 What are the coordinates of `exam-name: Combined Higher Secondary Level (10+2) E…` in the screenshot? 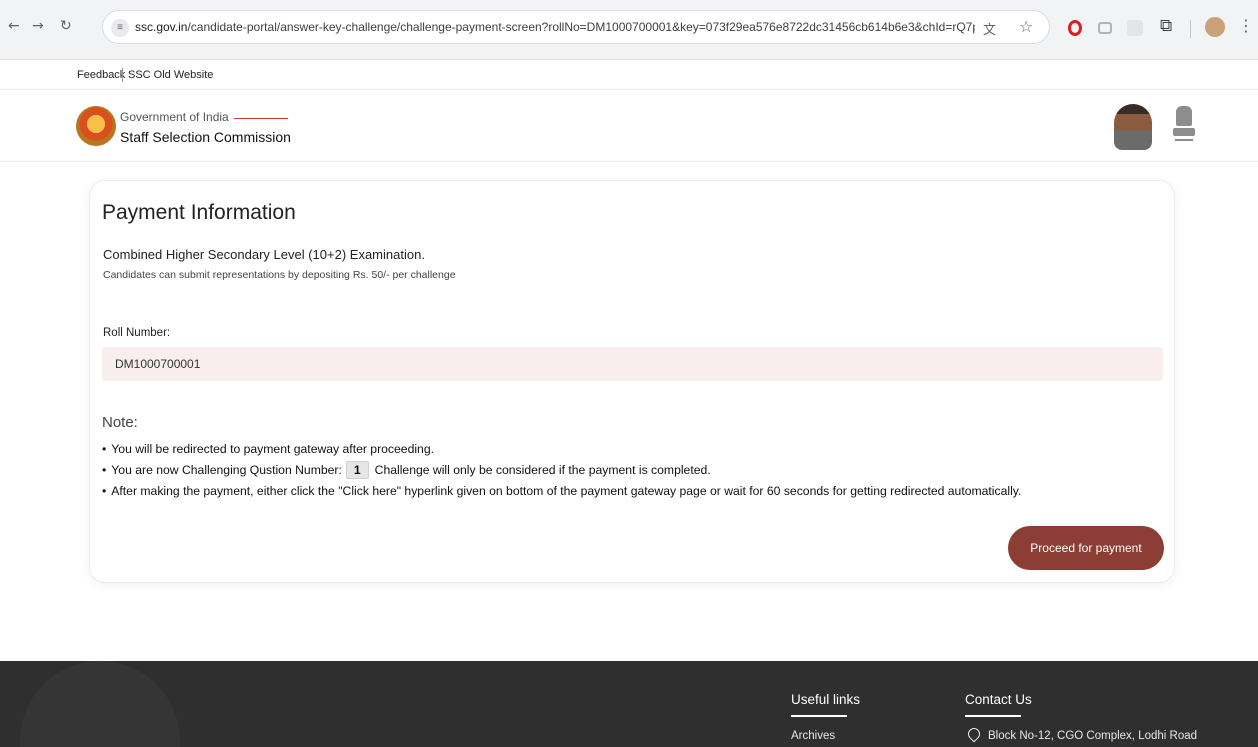 It's located at (264, 254).